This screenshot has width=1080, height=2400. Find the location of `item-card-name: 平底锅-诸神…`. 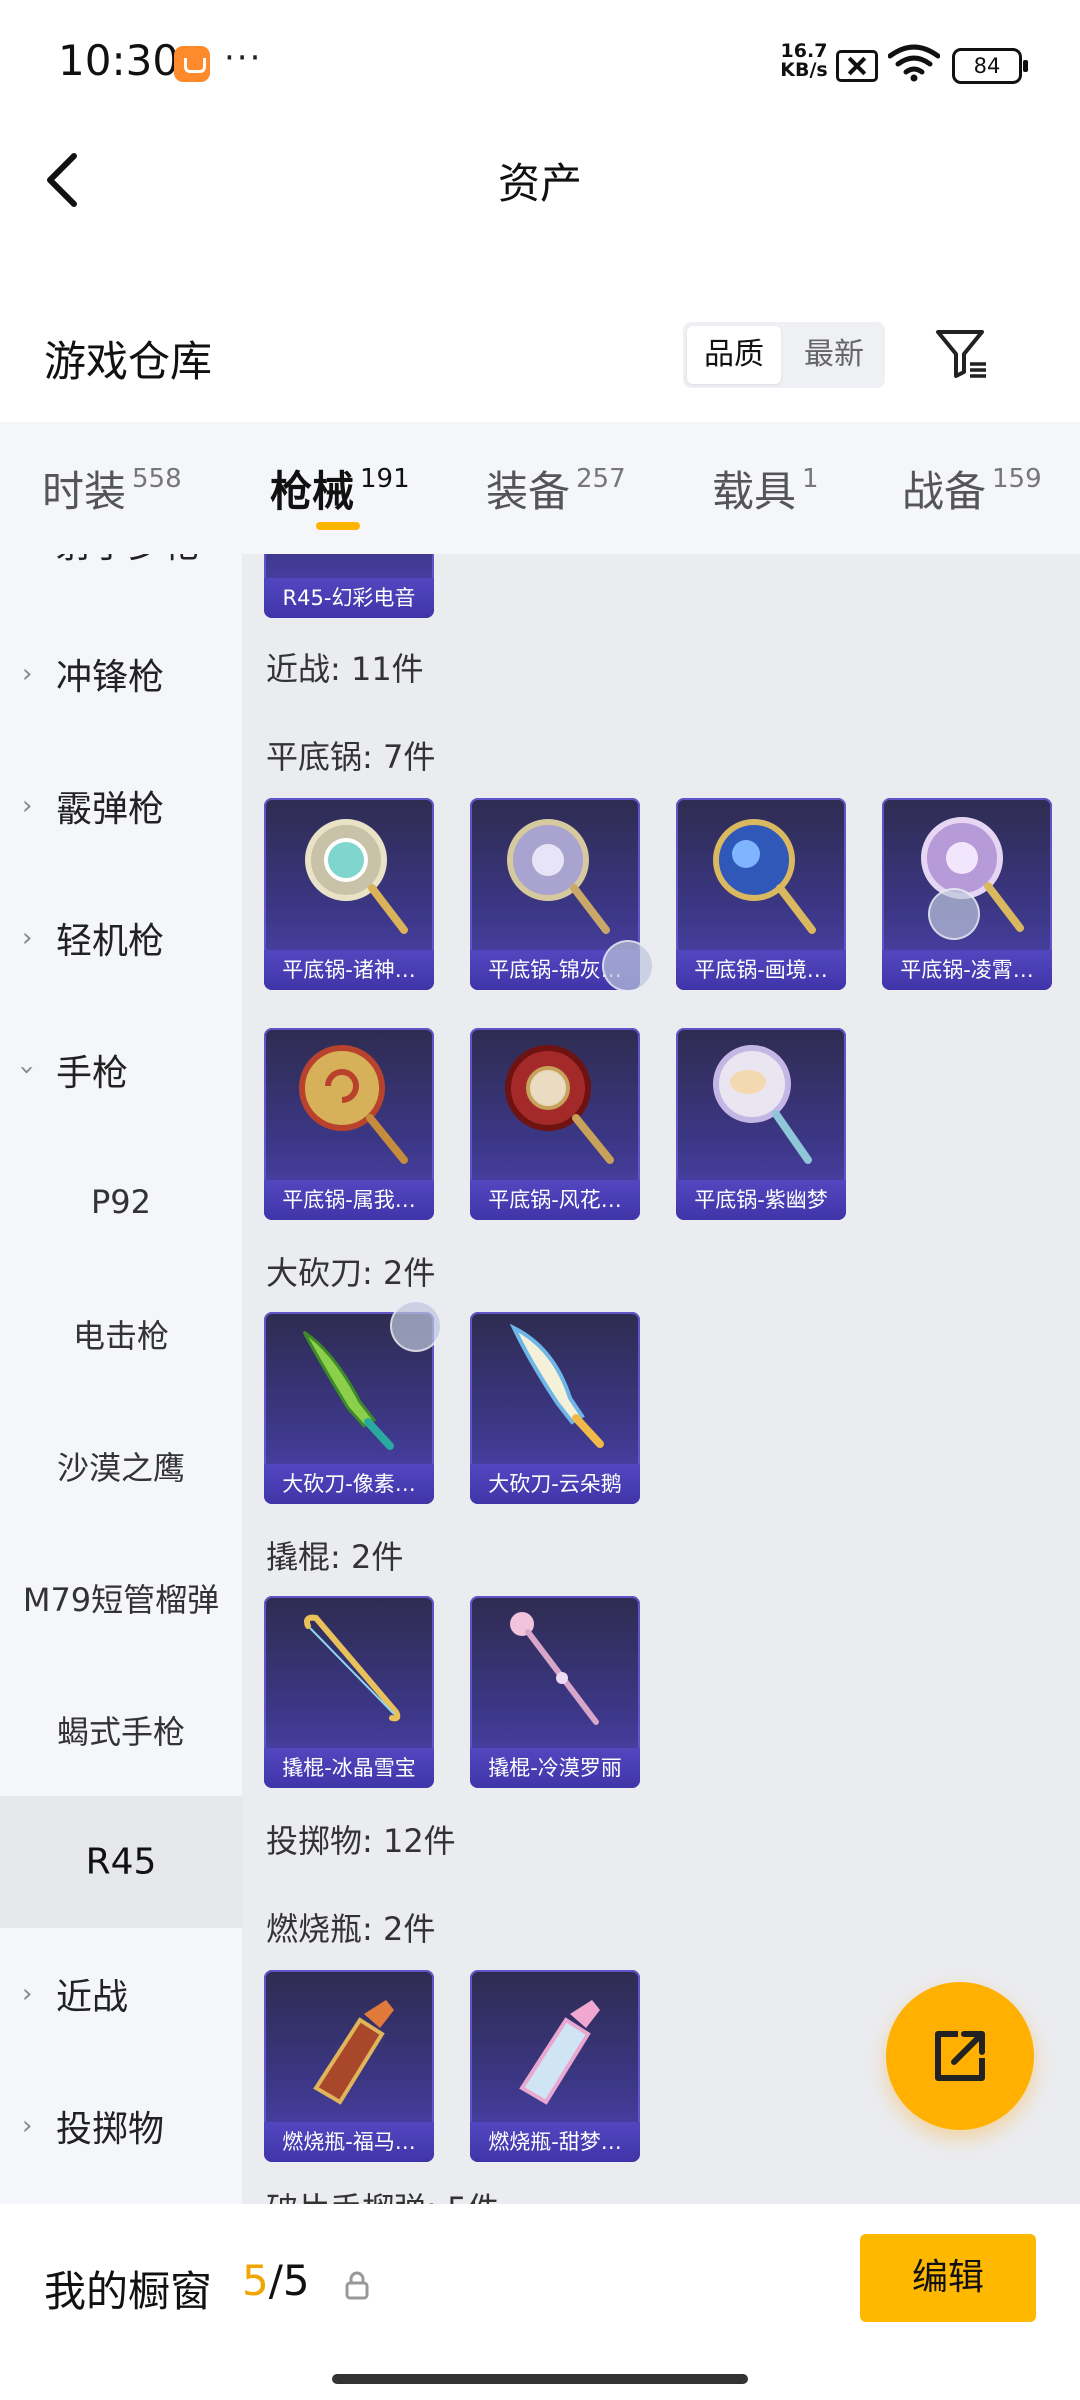

item-card-name: 平底锅-诸神… is located at coordinates (349, 970).